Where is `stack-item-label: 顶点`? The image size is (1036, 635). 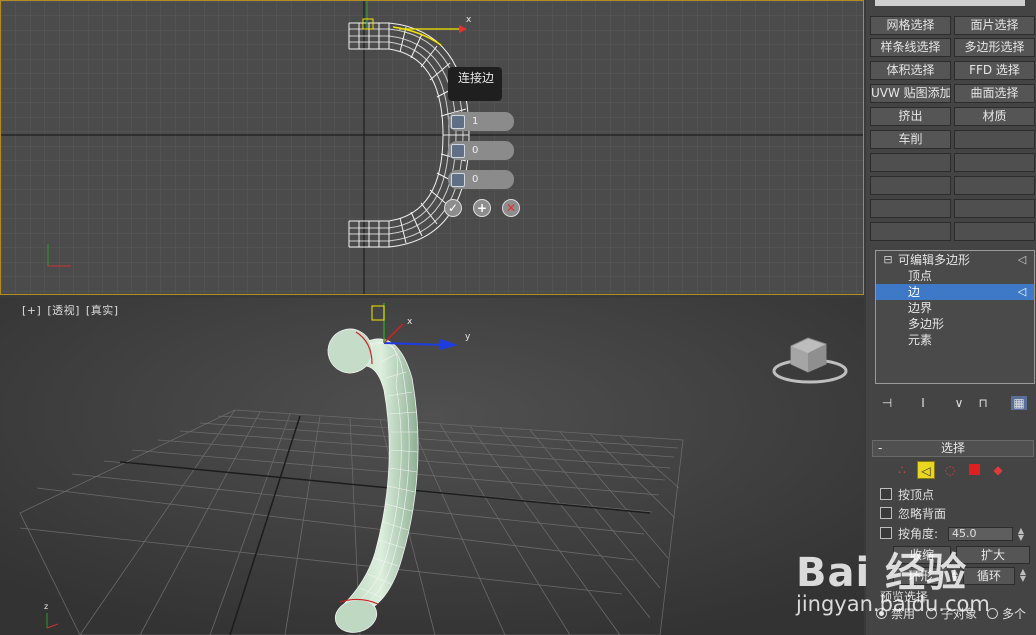
stack-item-label: 顶点 is located at coordinates (920, 276).